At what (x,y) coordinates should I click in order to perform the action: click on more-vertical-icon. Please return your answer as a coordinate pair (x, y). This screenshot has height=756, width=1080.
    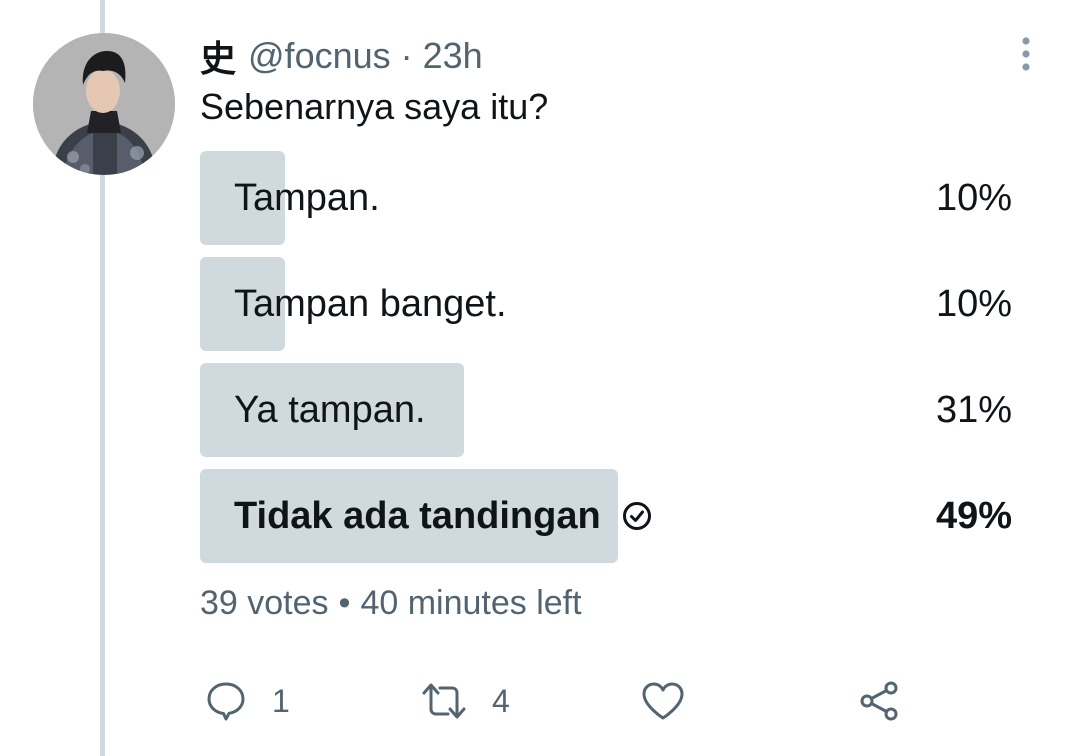
    Looking at the image, I should click on (1026, 54).